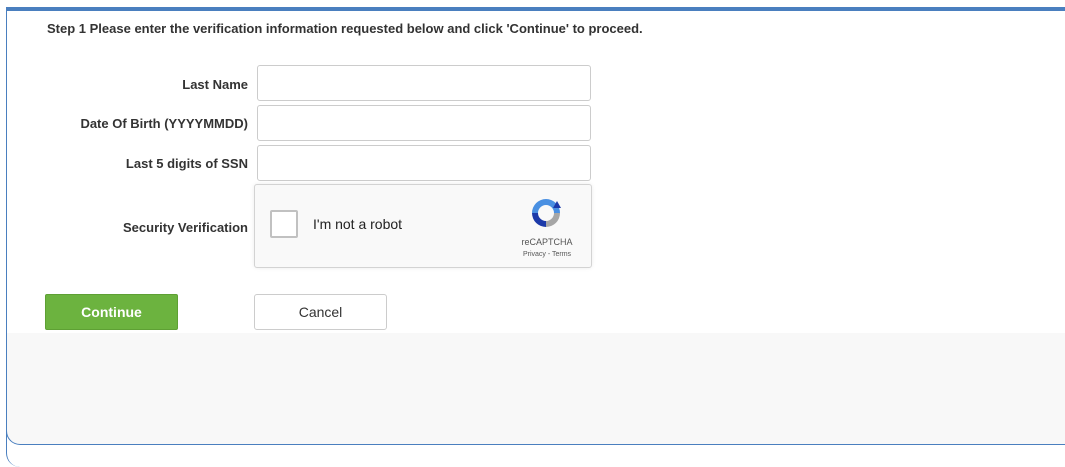  What do you see at coordinates (547, 254) in the screenshot?
I see `recaptcha-links: Privacy - Terms` at bounding box center [547, 254].